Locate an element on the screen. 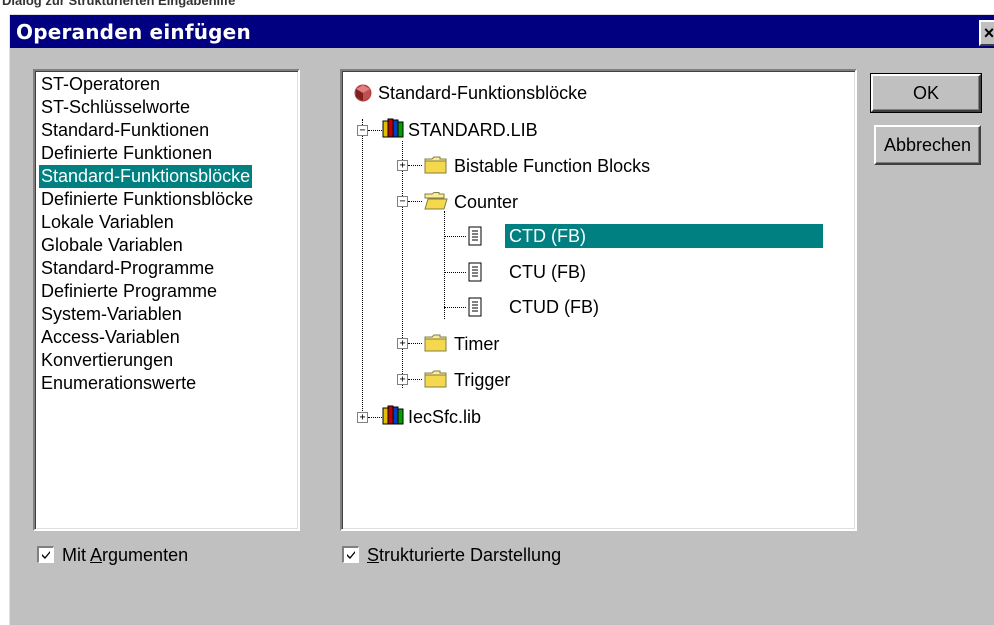 This screenshot has height=625, width=994. list-item: Enumerationswerte is located at coordinates (118, 383).